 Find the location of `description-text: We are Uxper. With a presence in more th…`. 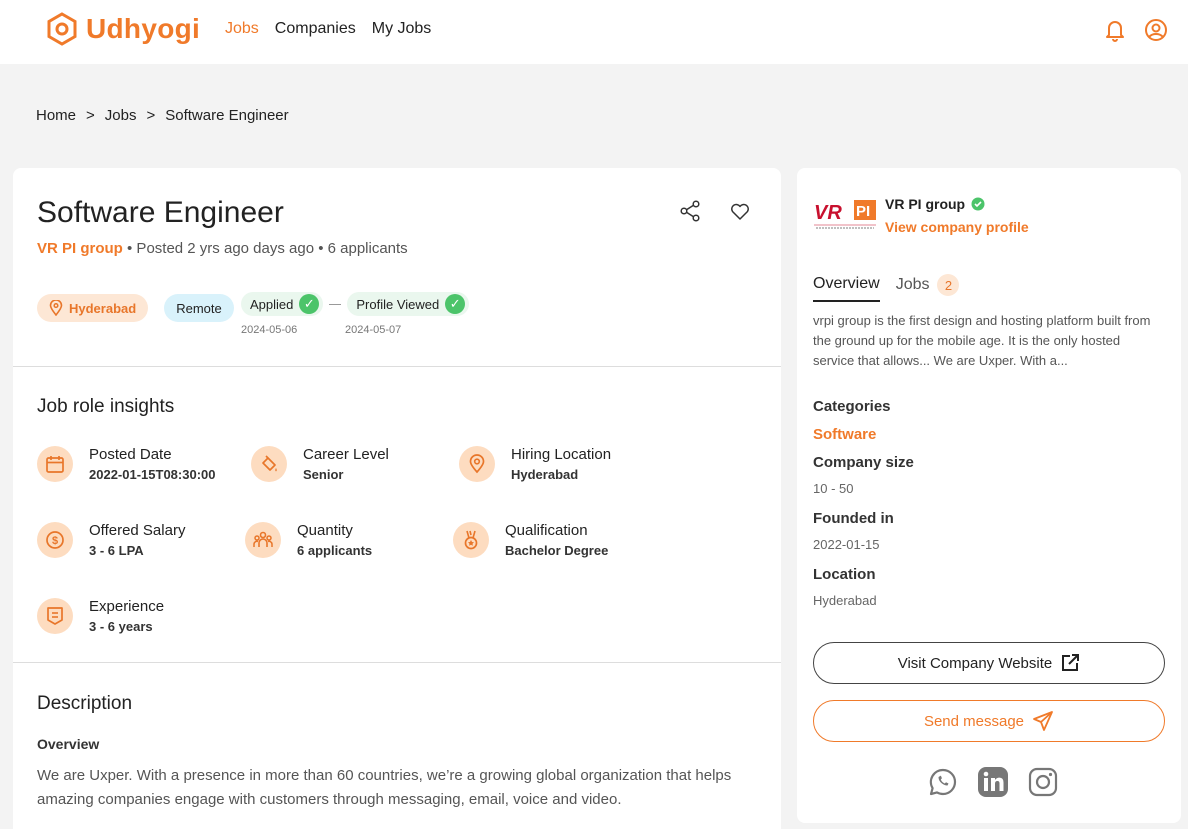

description-text: We are Uxper. With a presence in more th… is located at coordinates (384, 787).